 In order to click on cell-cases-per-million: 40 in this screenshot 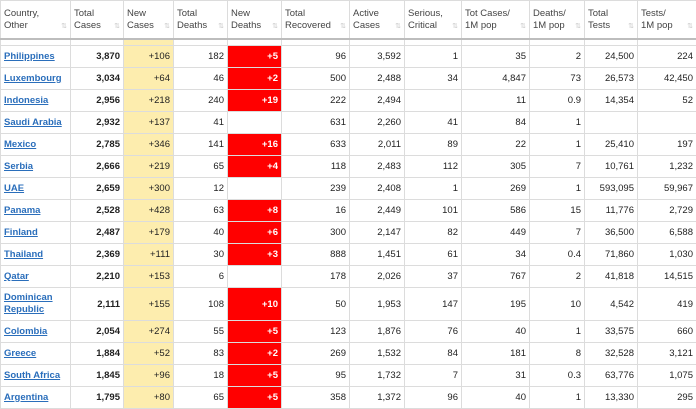, I will do `click(496, 398)`.